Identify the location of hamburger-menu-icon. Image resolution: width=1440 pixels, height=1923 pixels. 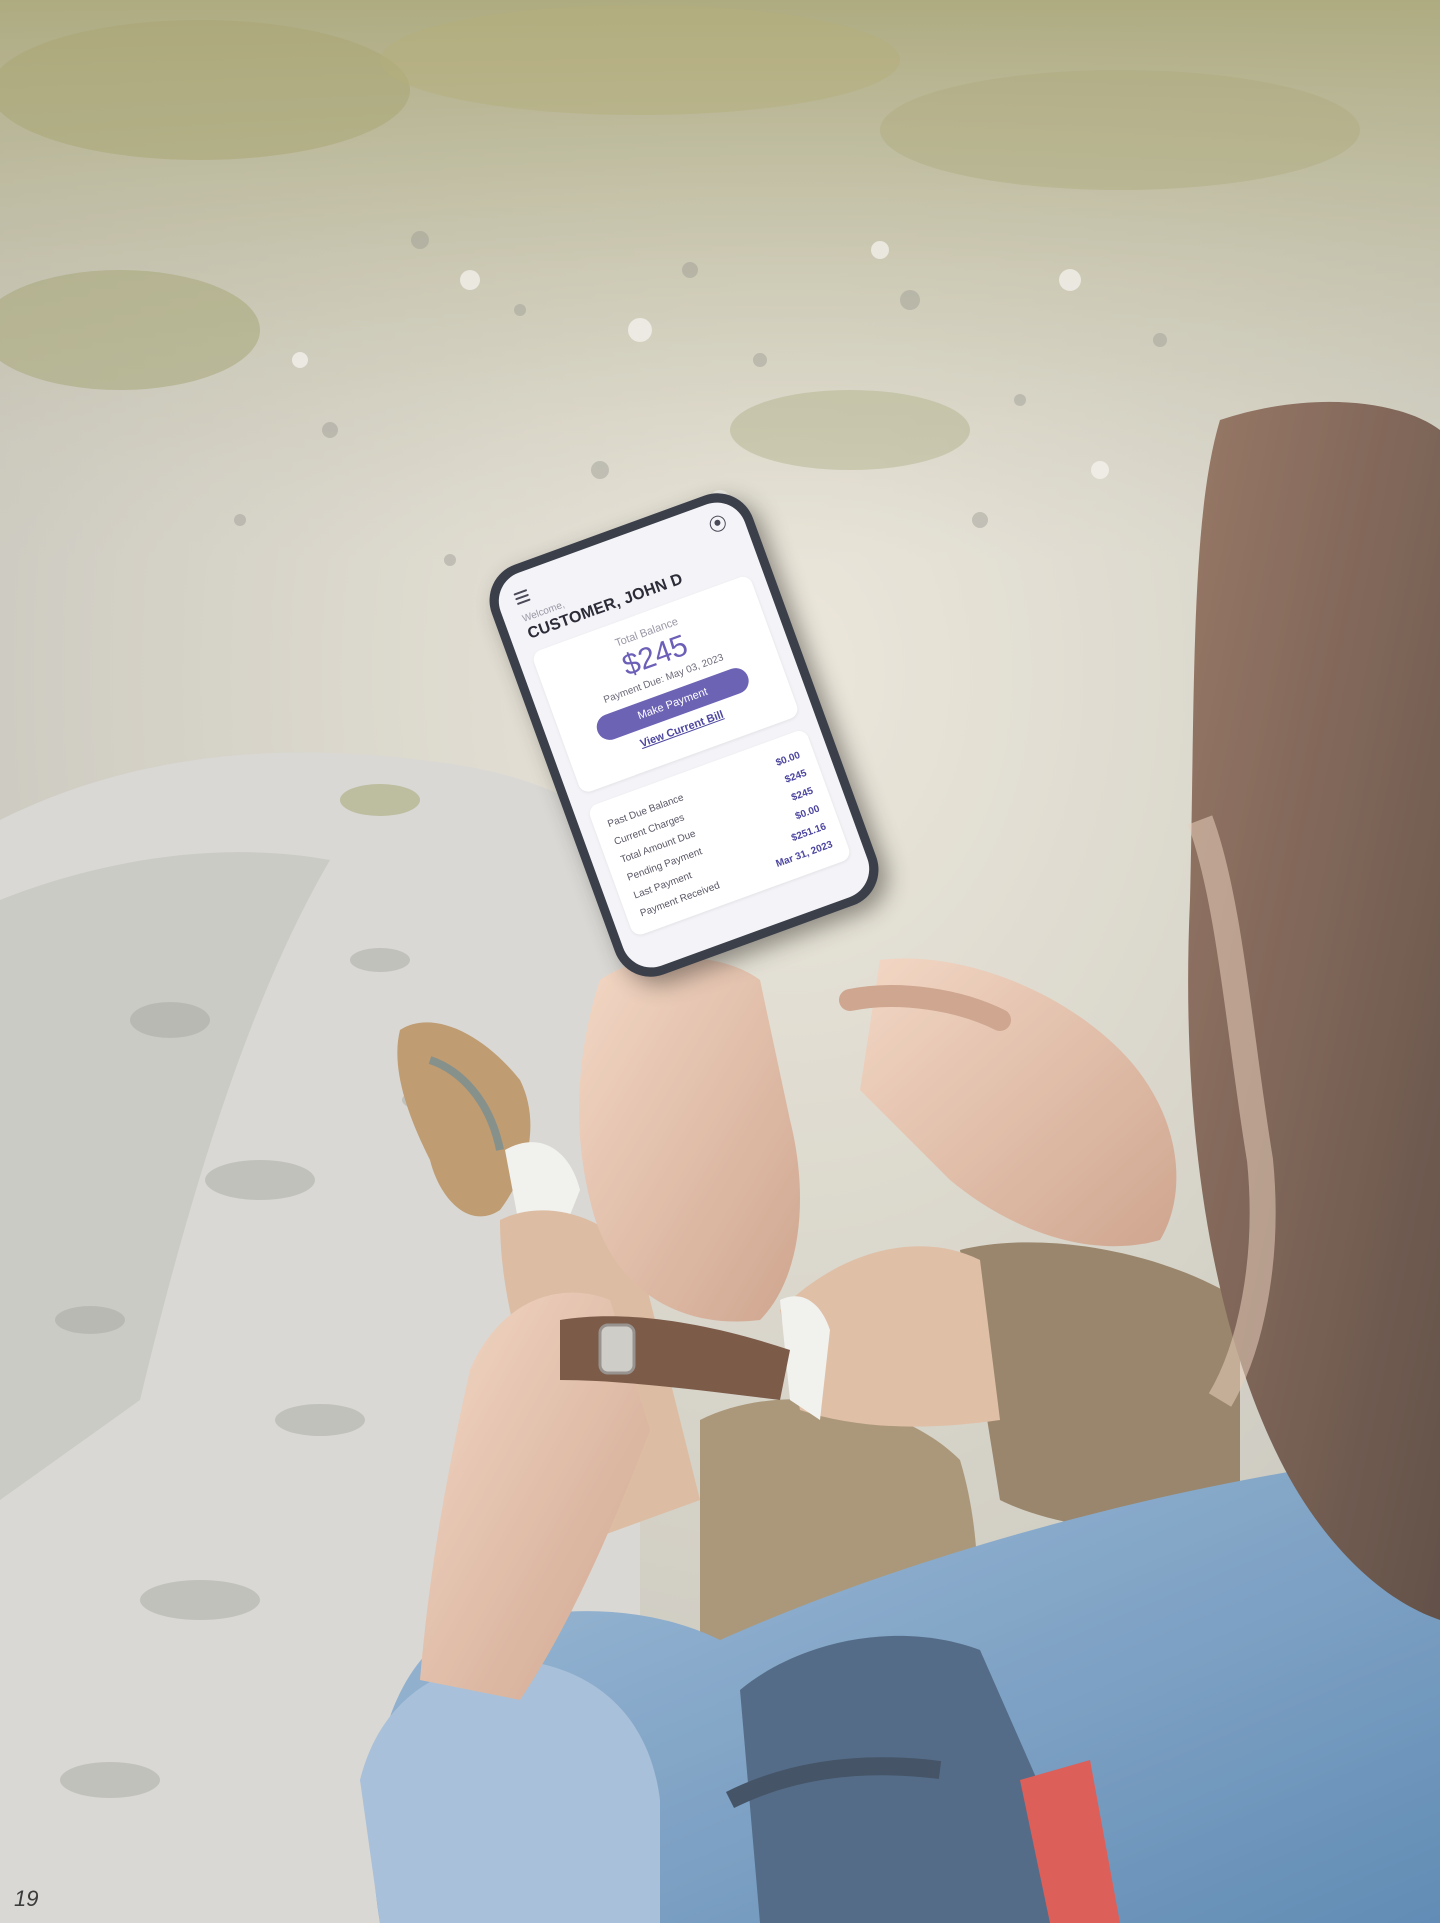
(522, 598).